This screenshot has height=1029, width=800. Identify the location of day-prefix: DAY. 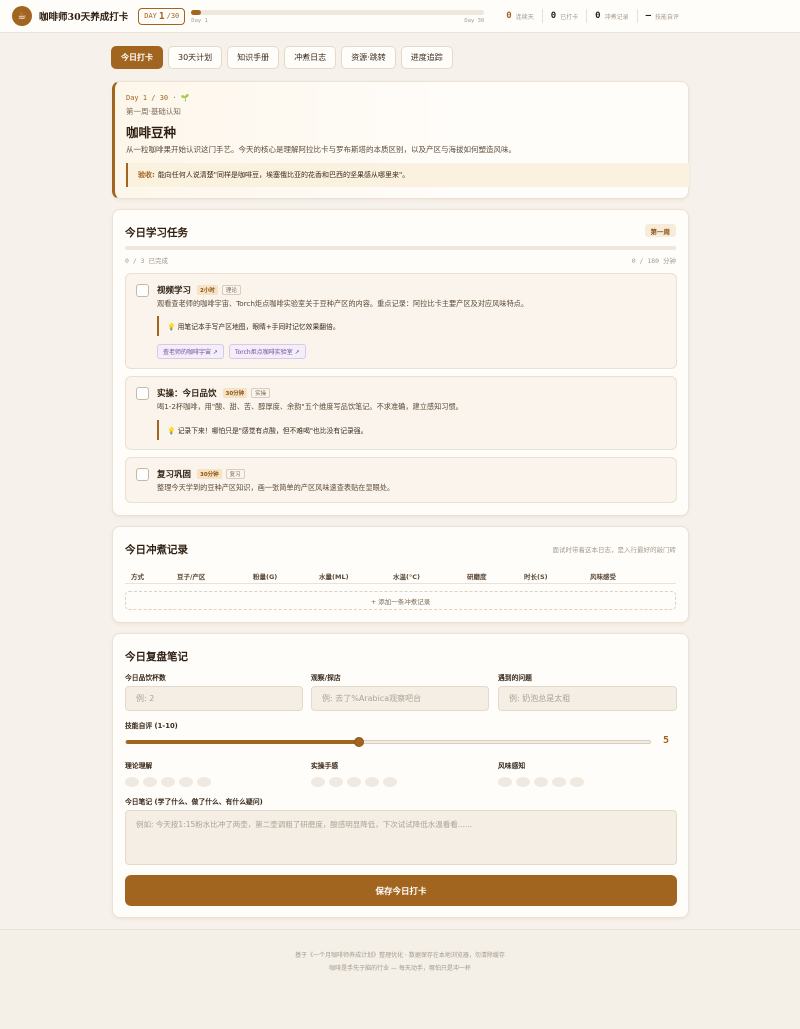
(150, 16).